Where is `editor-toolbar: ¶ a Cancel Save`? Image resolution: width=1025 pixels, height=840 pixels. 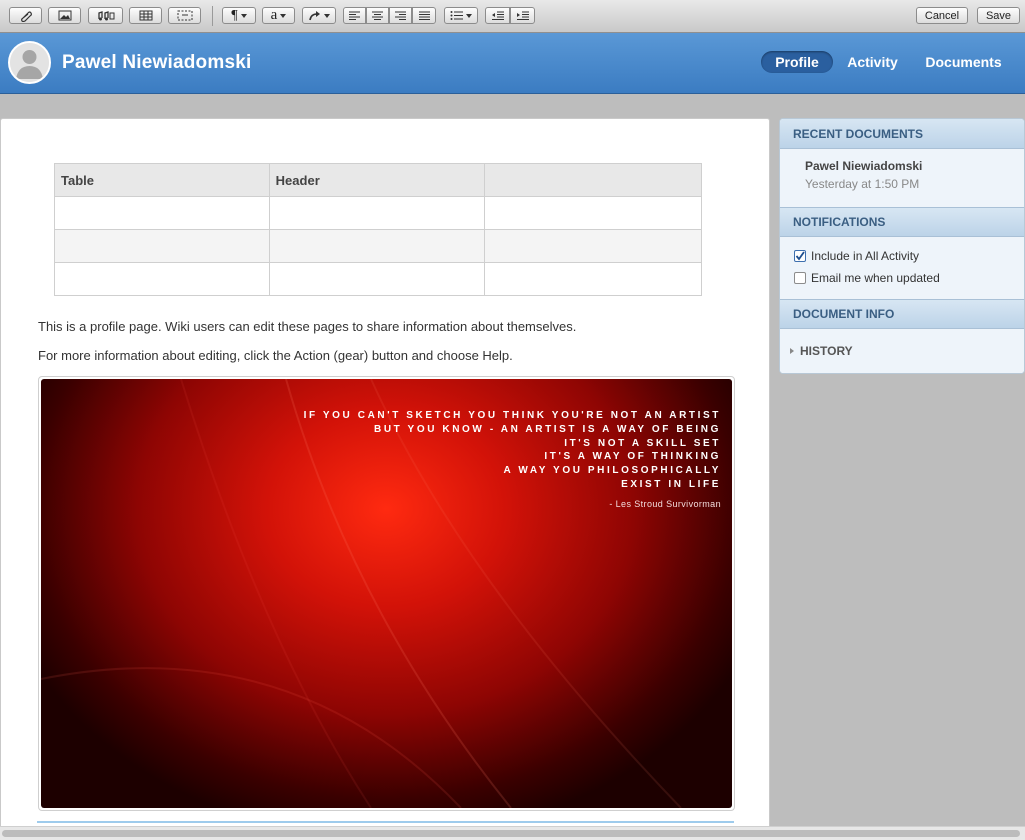
editor-toolbar: ¶ a Cancel Save is located at coordinates (512, 16).